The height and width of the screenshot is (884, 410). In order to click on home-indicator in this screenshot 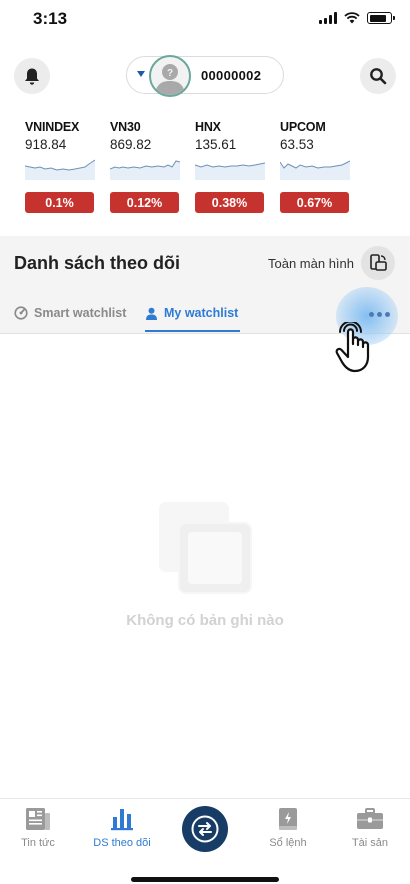, I will do `click(205, 879)`.